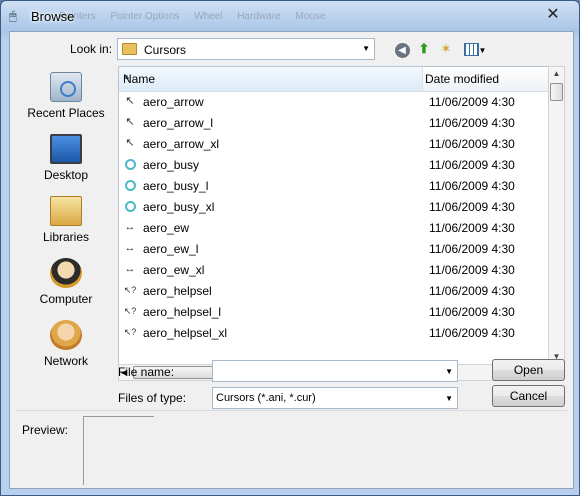 This screenshot has height=496, width=580. Describe the element at coordinates (334, 311) in the screenshot. I see `file-row: ↖? aero_helpsel_l 11/06/2009 4:30` at that location.